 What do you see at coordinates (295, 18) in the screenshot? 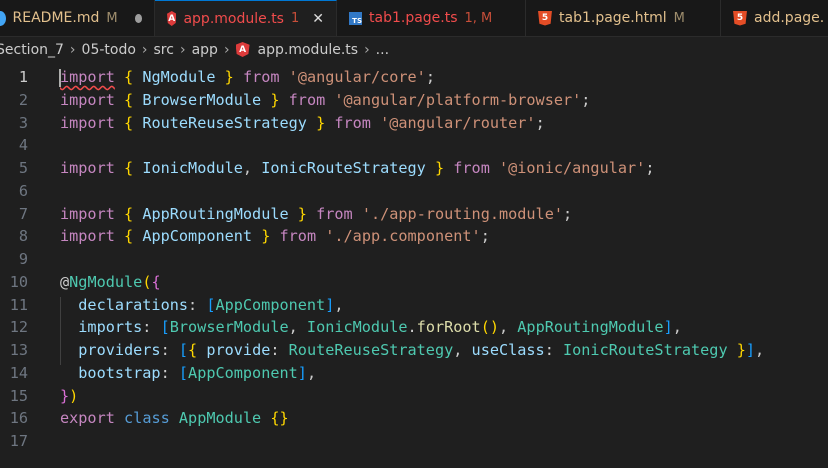
I see `tab-status-badge: 1` at bounding box center [295, 18].